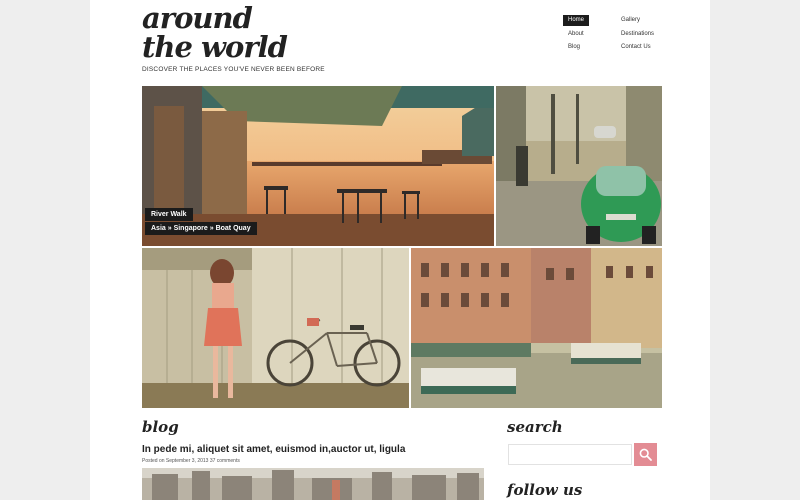  What do you see at coordinates (574, 47) in the screenshot?
I see `nav-blog: Blog` at bounding box center [574, 47].